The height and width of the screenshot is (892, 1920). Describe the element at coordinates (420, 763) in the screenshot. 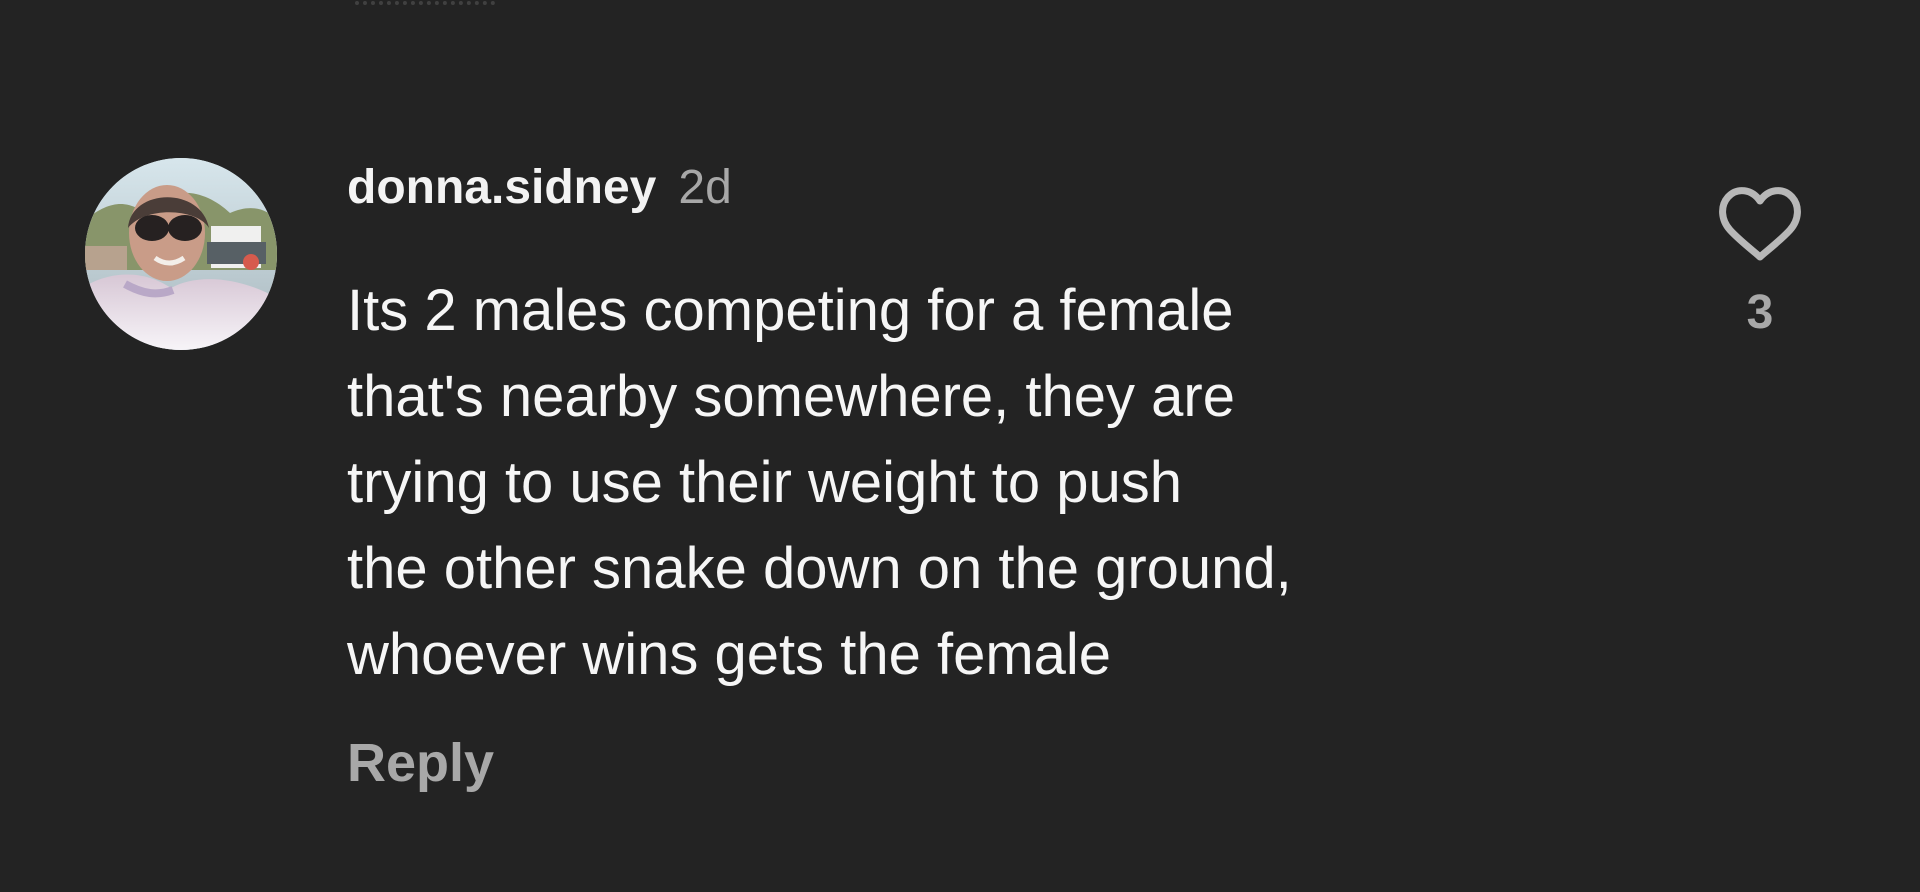

I see `reply-button: Reply` at that location.